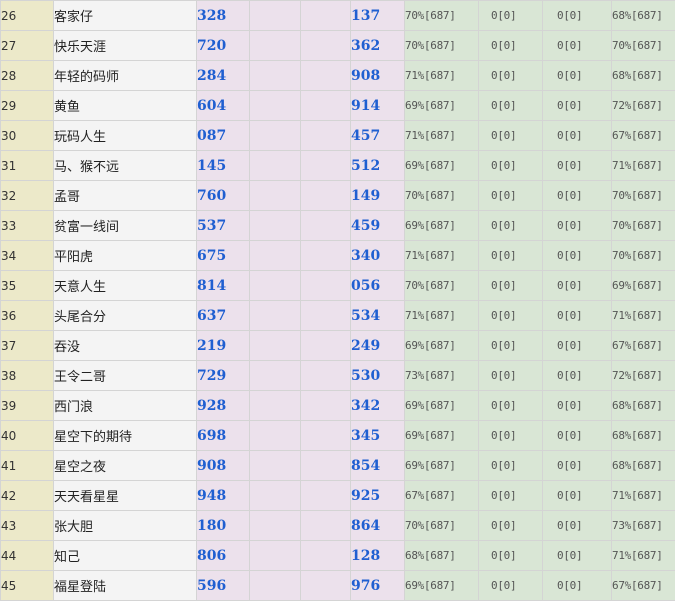 Image resolution: width=675 pixels, height=601 pixels. Describe the element at coordinates (643, 346) in the screenshot. I see `rate-cell-2: 67%[687]` at that location.